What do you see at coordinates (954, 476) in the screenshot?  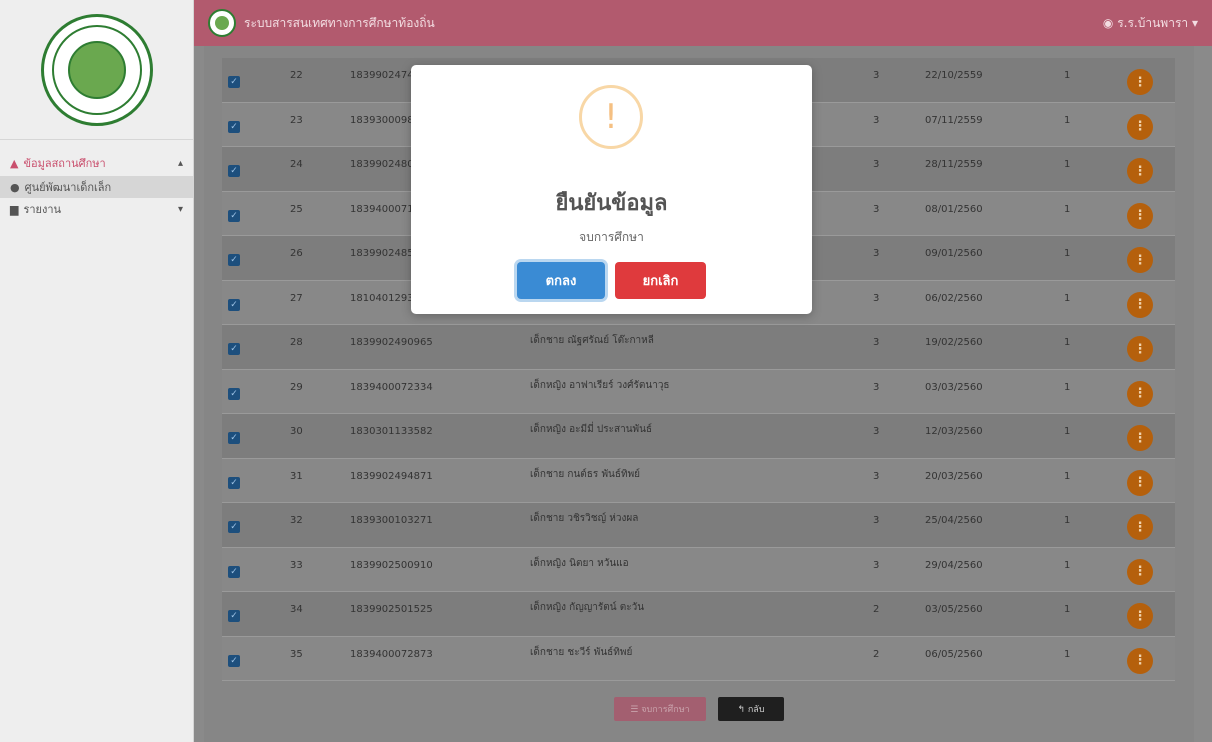 I see `cell-date: 20/03/2560` at bounding box center [954, 476].